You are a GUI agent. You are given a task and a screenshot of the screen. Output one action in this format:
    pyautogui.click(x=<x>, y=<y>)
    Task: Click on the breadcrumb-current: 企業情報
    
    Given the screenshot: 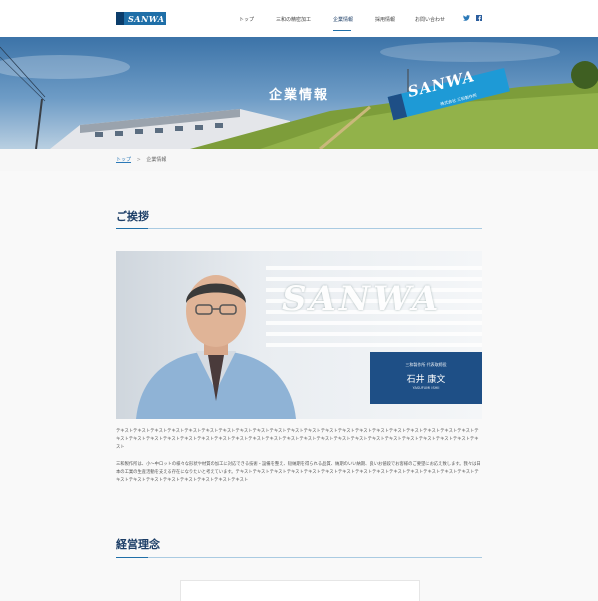 What is the action you would take?
    pyautogui.click(x=156, y=160)
    